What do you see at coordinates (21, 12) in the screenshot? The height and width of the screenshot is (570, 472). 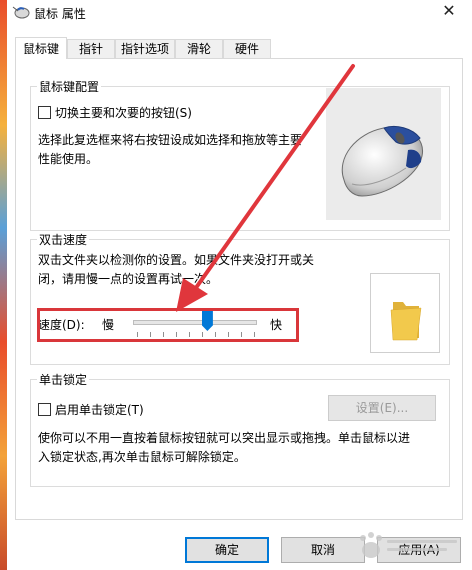 I see `mouse-app-icon` at bounding box center [21, 12].